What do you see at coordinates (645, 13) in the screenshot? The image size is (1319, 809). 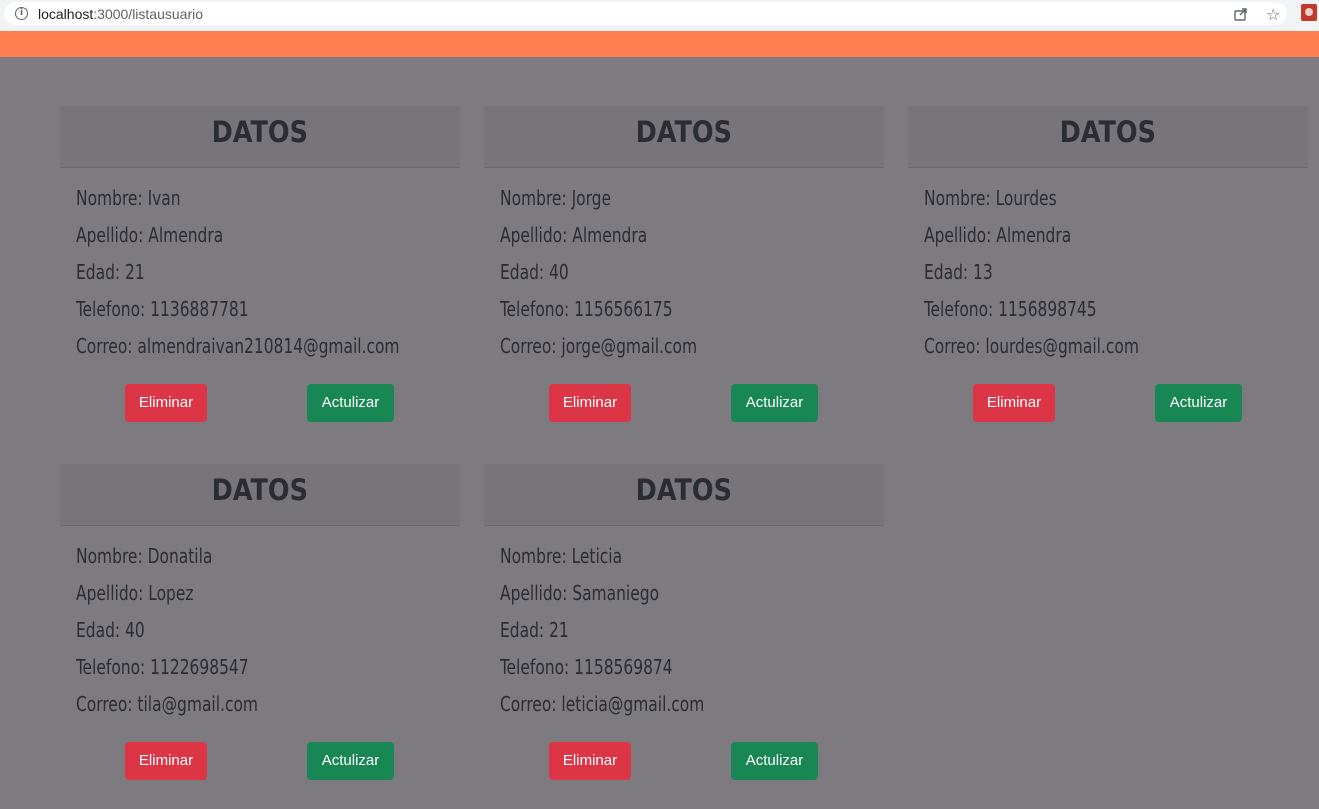 I see `address-bar: i localhost:3000/listausuario ☆` at bounding box center [645, 13].